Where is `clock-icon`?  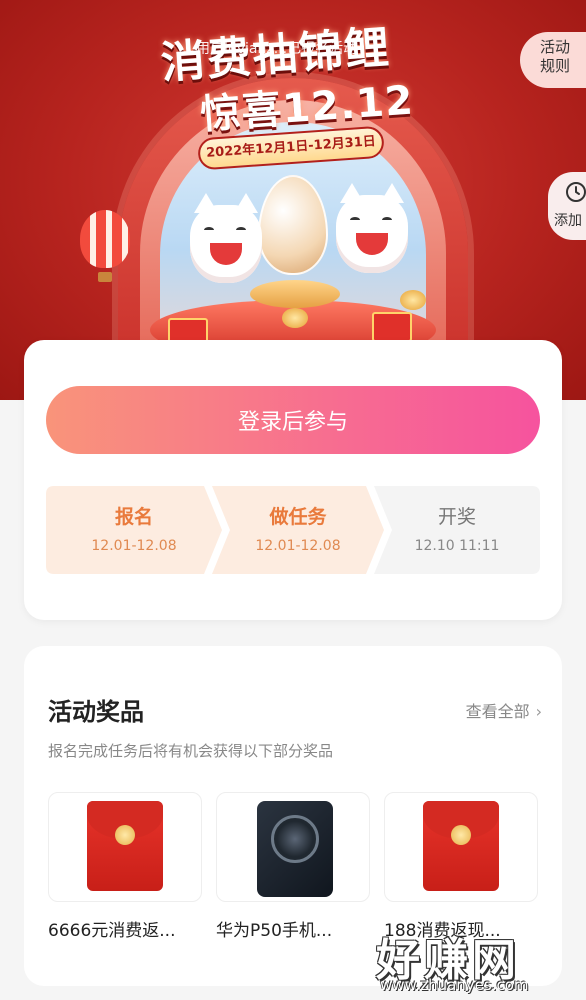 clock-icon is located at coordinates (576, 192).